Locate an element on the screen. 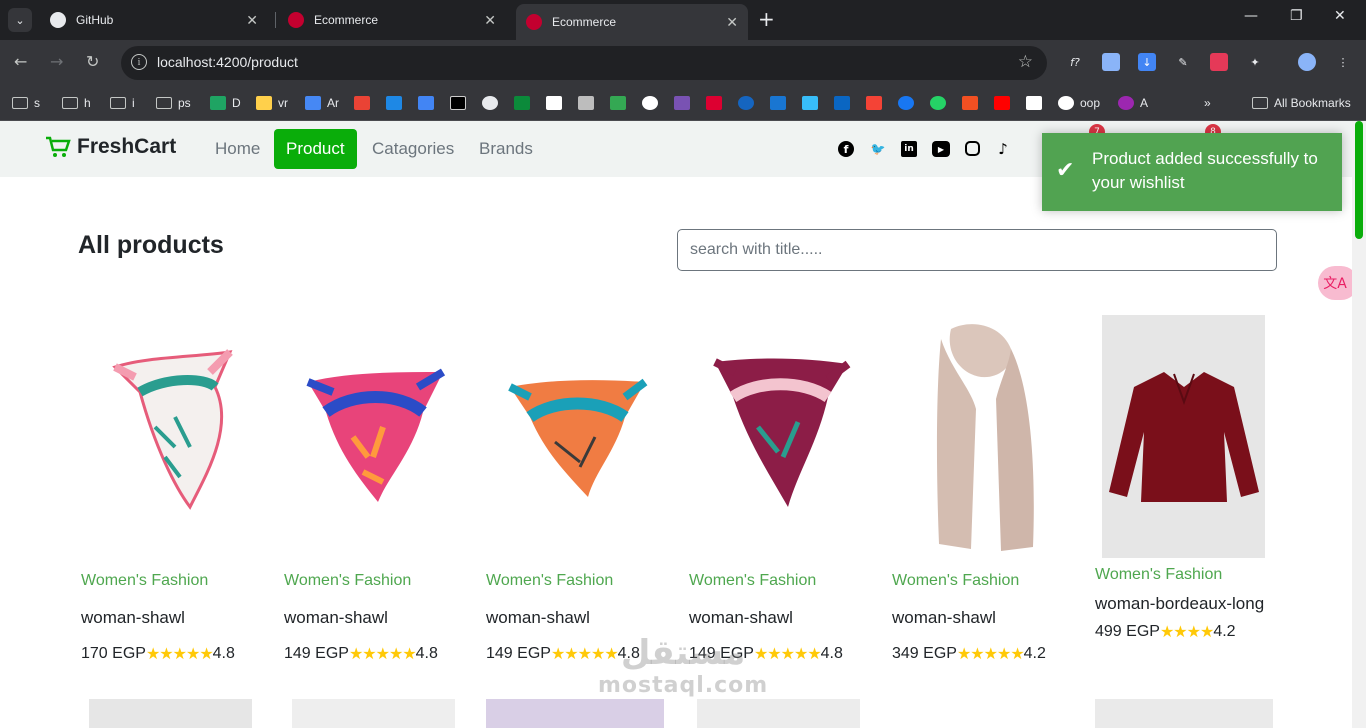 The height and width of the screenshot is (728, 1366). translate-icon is located at coordinates (426, 103).